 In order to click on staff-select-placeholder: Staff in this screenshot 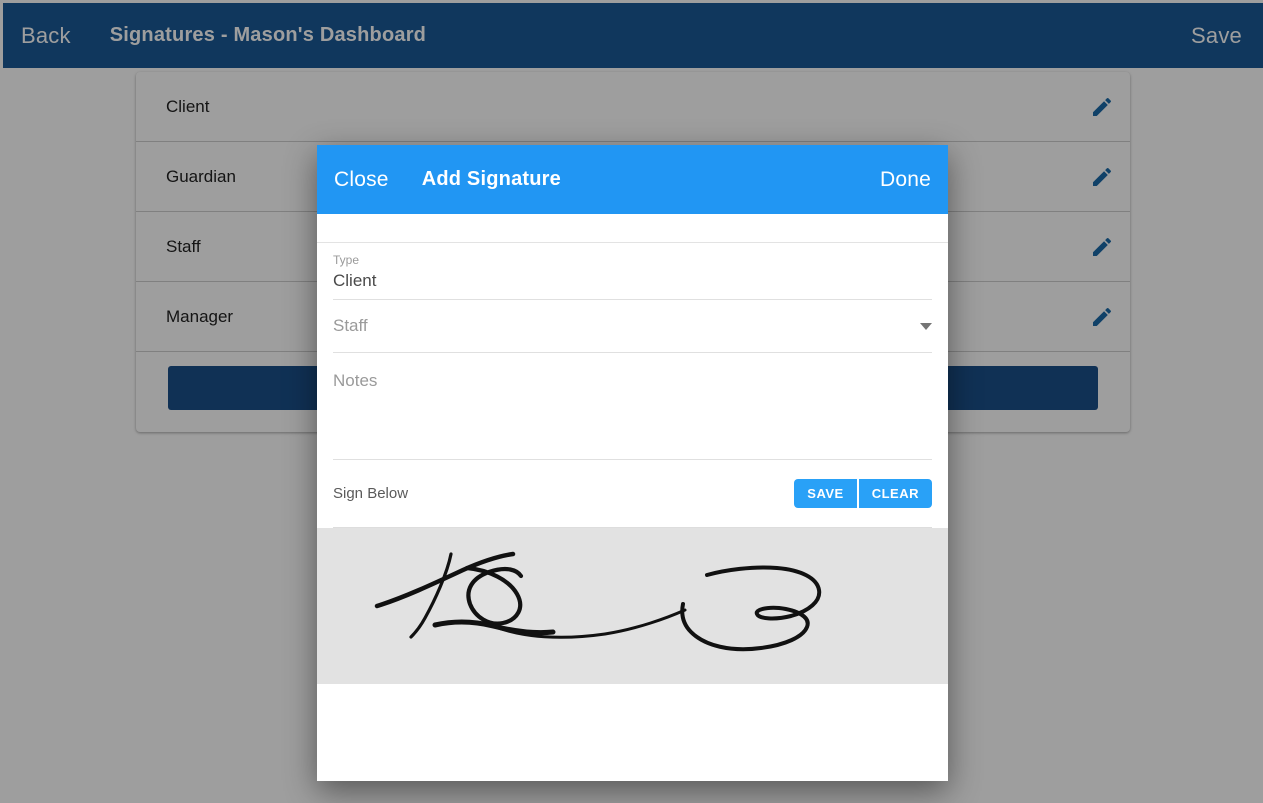, I will do `click(350, 325)`.